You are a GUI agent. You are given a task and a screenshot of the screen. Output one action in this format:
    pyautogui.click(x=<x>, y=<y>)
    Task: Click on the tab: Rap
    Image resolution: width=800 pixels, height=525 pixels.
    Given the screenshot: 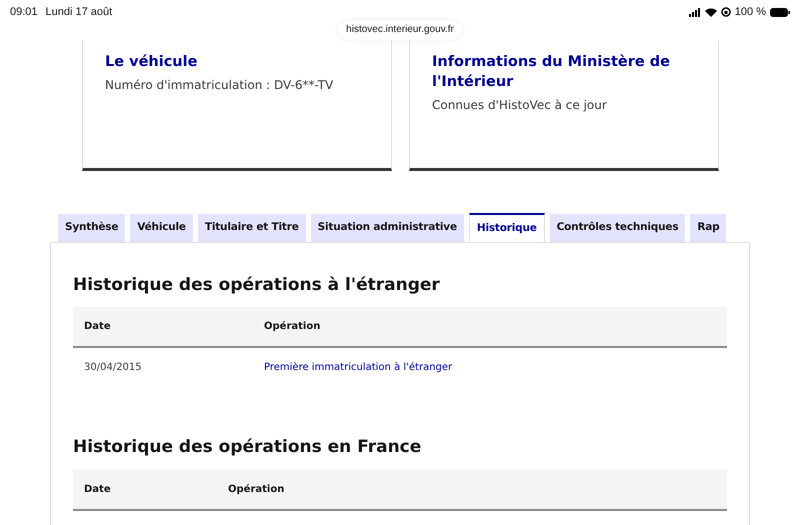 What is the action you would take?
    pyautogui.click(x=708, y=228)
    